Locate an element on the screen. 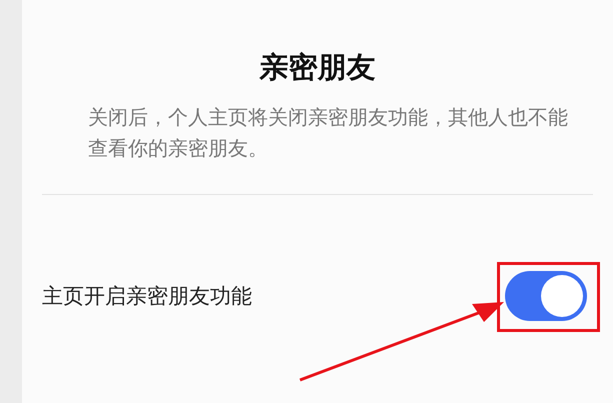 The height and width of the screenshot is (403, 613). toggle-switch is located at coordinates (546, 296).